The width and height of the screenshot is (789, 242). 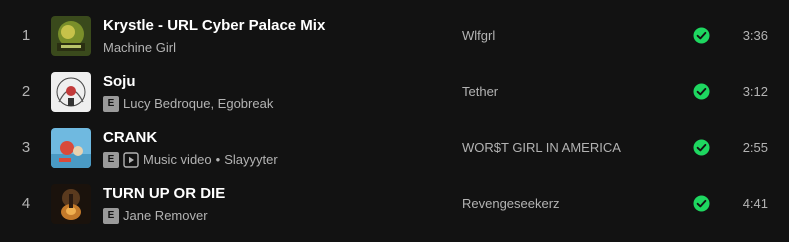 I want to click on track-artists: Machine Girl, so click(x=139, y=47).